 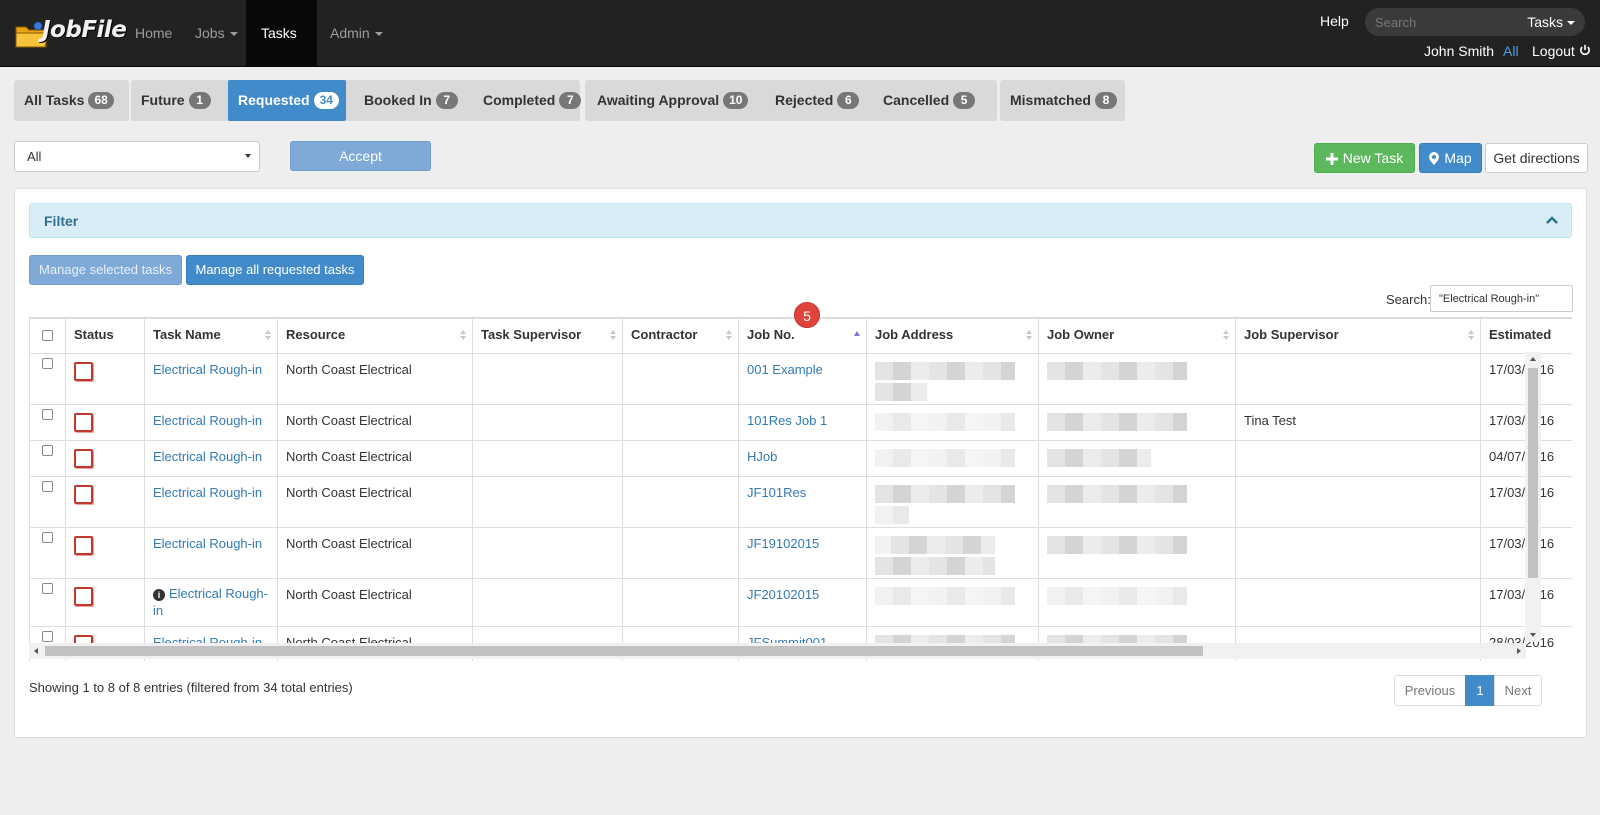 I want to click on redacted-owner, so click(x=1117, y=422).